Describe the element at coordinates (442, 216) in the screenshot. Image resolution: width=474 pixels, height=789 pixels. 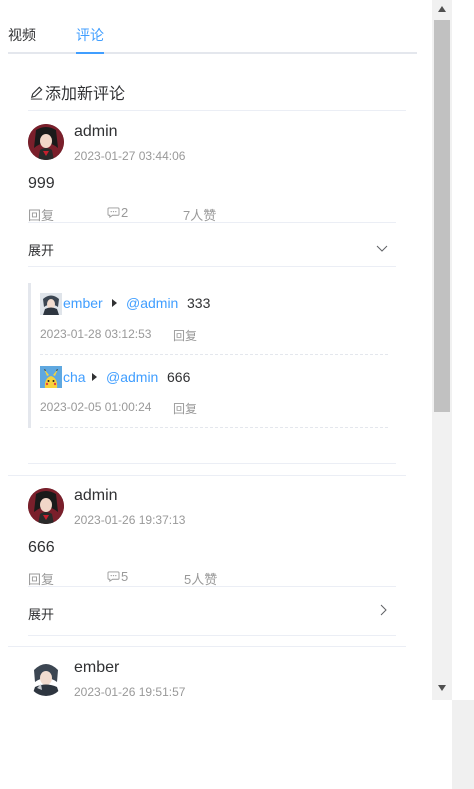
I see `scrollbar-thumb` at that location.